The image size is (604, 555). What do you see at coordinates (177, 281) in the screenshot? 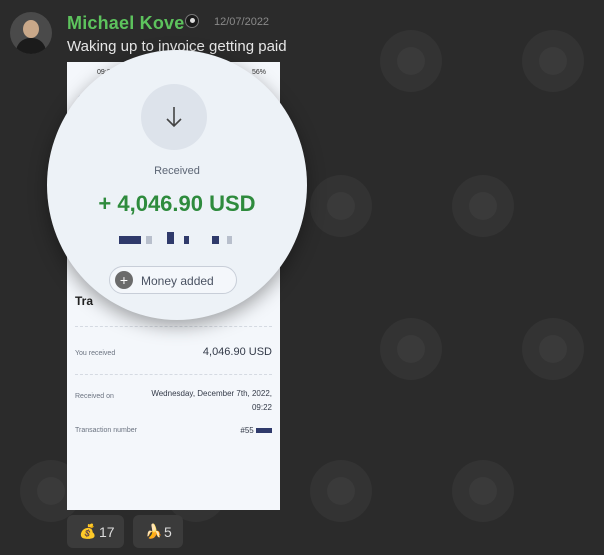
I see `money-added-label: Money added` at bounding box center [177, 281].